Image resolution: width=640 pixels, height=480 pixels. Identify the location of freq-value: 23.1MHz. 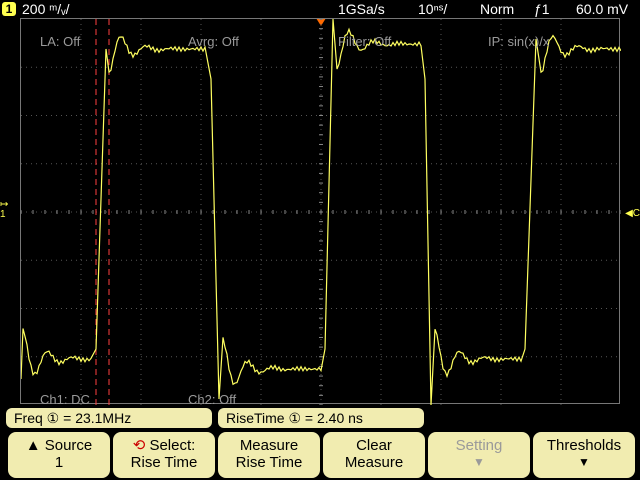
(103, 418).